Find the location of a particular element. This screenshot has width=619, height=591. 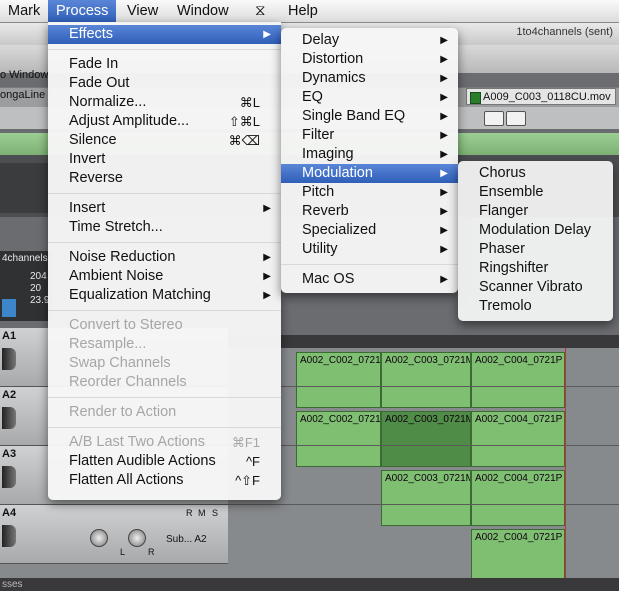

menu-item-scanner-vibrato: Scanner Vibrato is located at coordinates (535, 287).